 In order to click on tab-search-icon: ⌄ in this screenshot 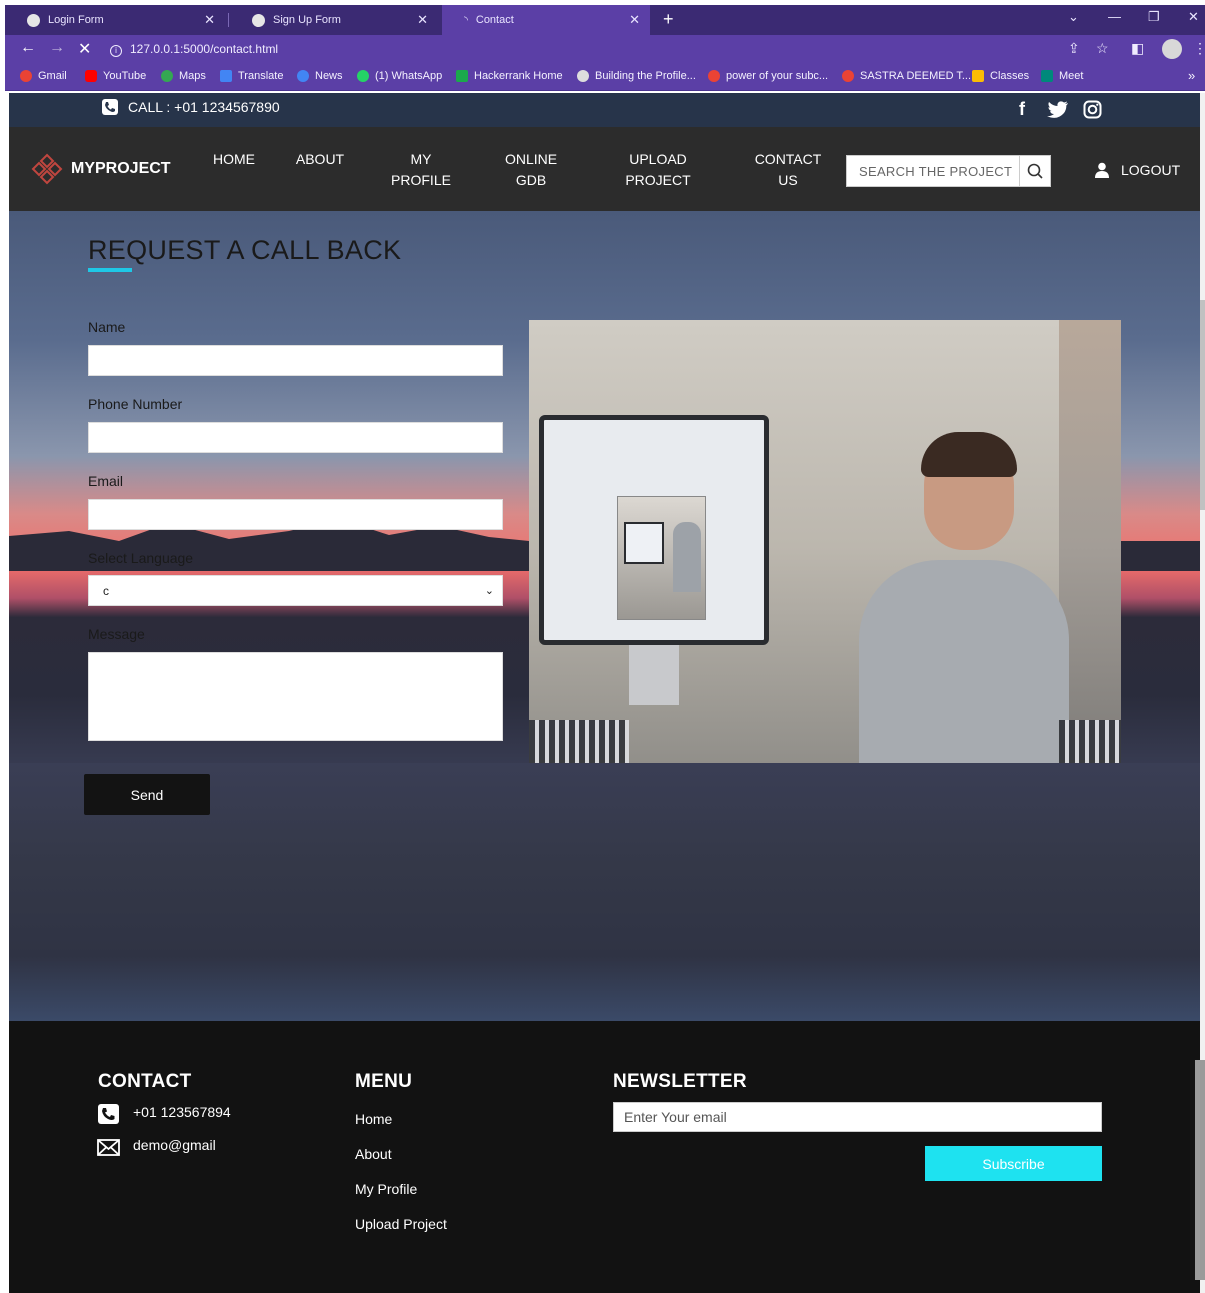, I will do `click(1073, 17)`.